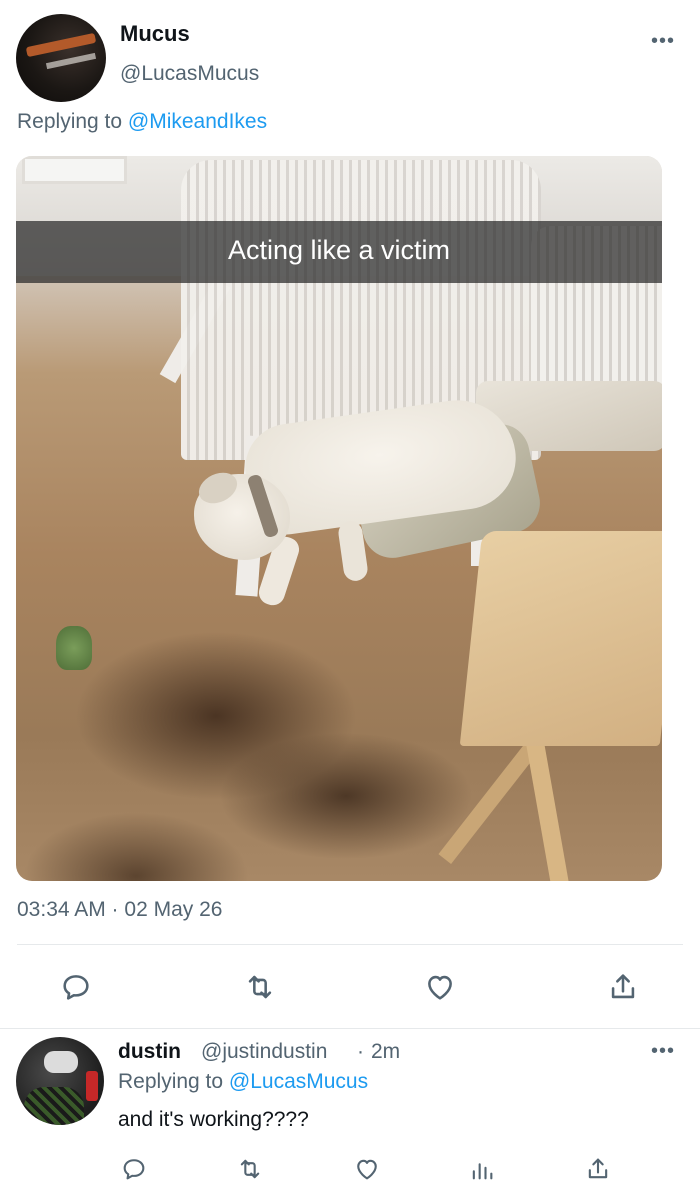 The image size is (700, 1200). I want to click on analytics-icon, so click(485, 1172).